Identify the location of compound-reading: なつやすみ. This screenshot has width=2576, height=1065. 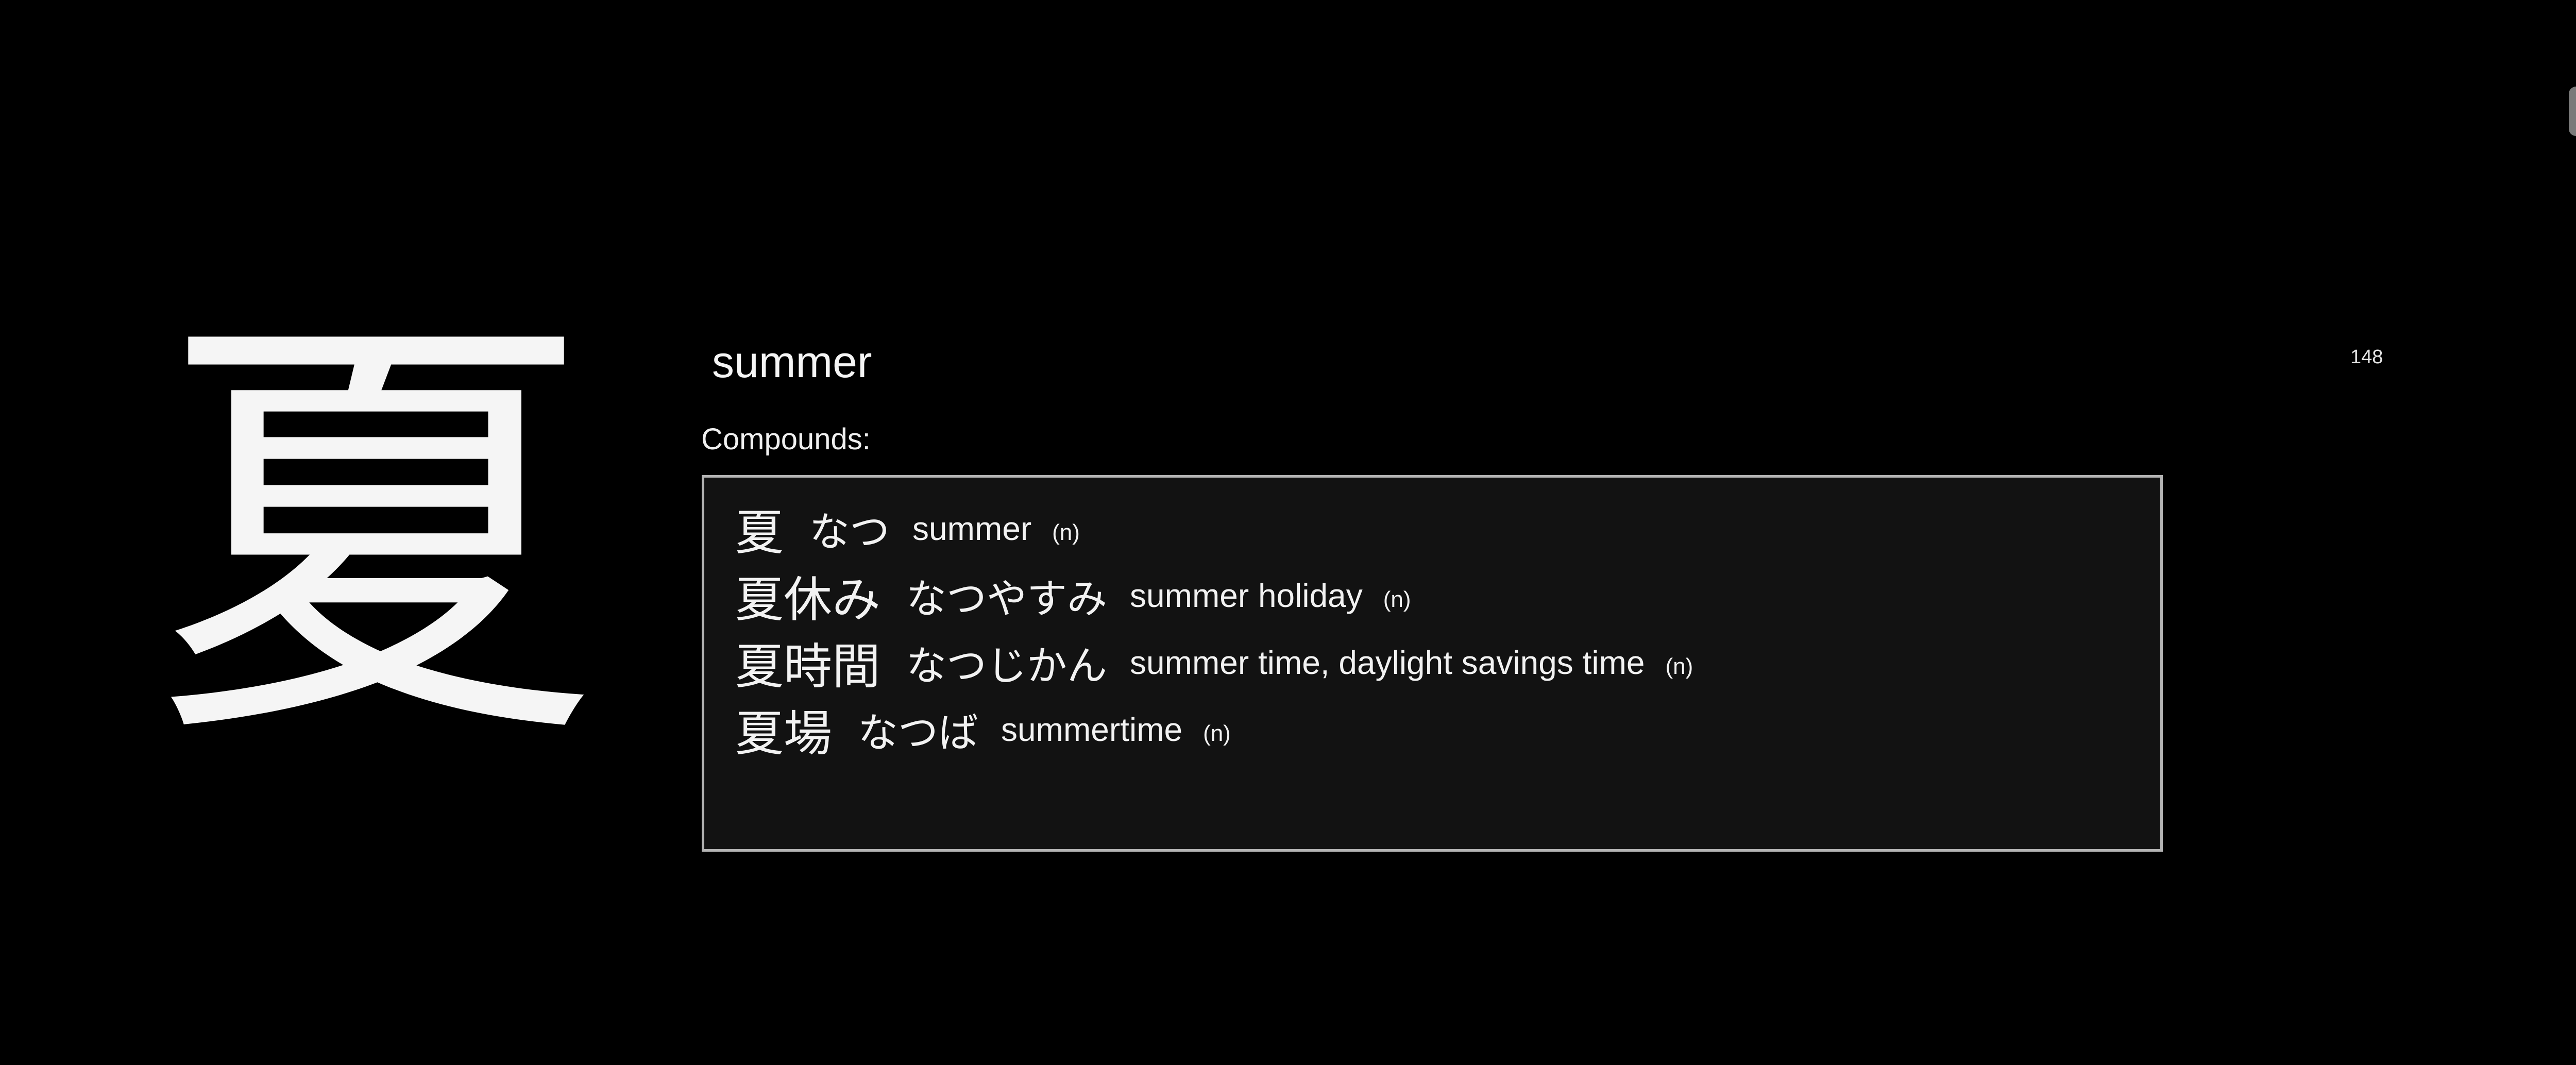
(1007, 599).